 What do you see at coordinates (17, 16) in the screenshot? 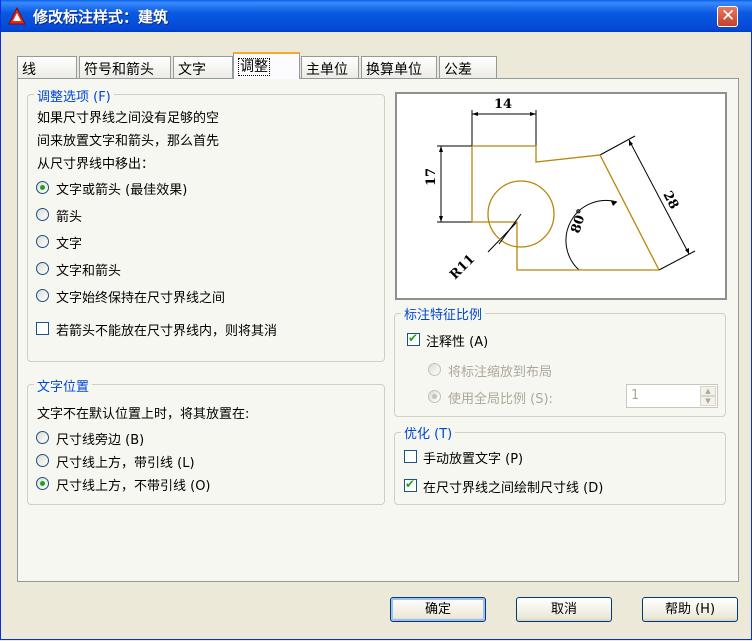
I see `autocad-logo-icon` at bounding box center [17, 16].